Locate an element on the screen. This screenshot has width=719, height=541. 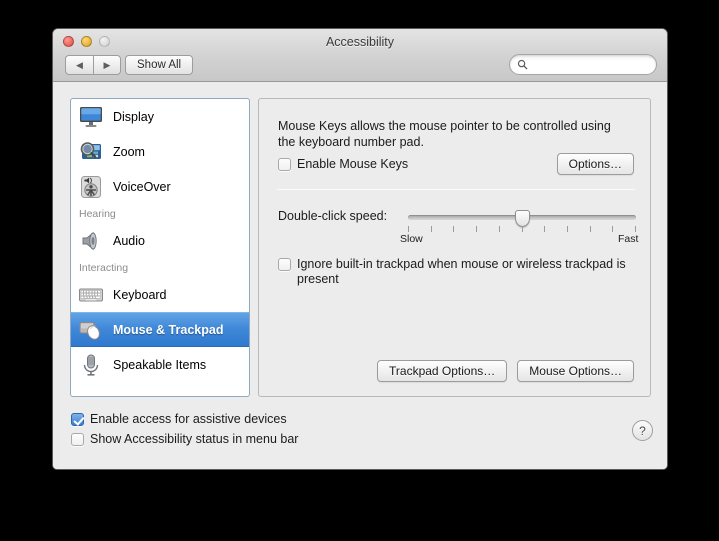
sidebar-item-label: Display is located at coordinates (133, 116).